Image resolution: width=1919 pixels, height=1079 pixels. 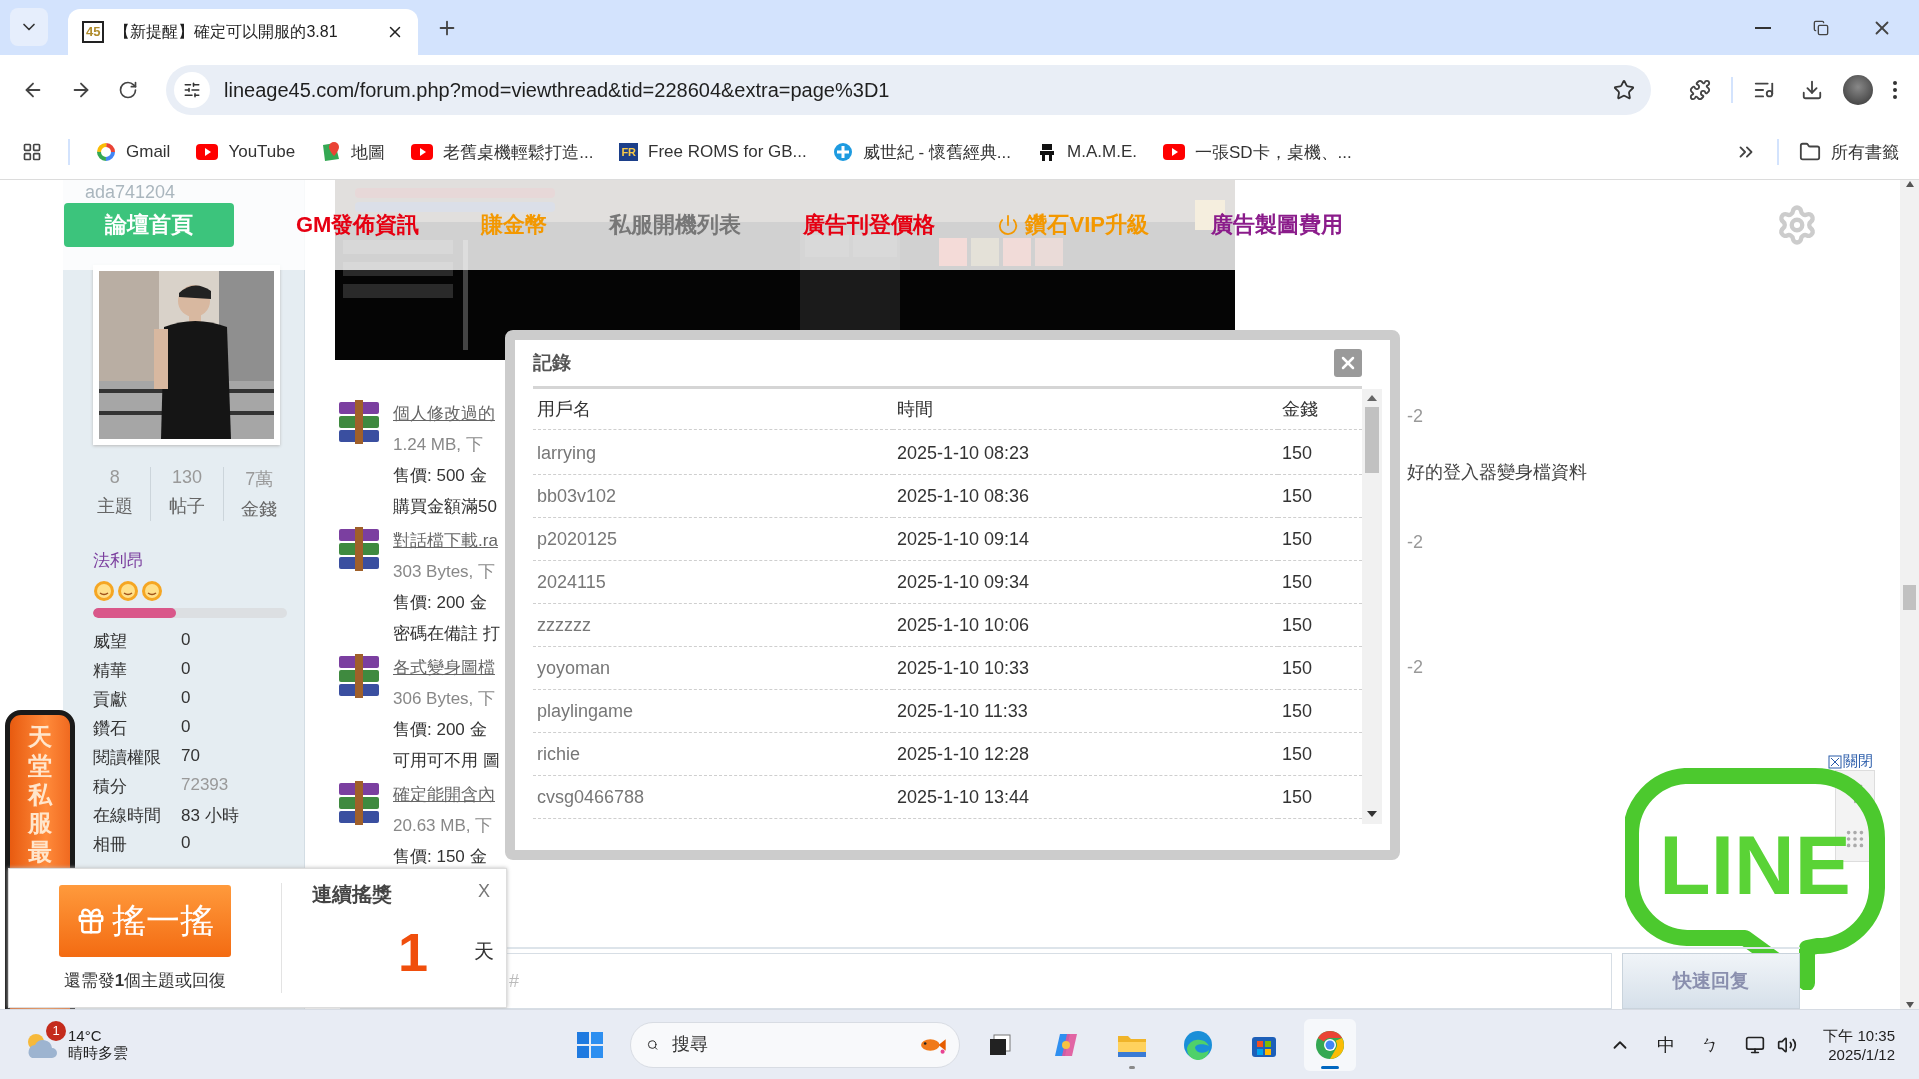 What do you see at coordinates (1087, 152) in the screenshot?
I see `bookmark: M.A.M.E.` at bounding box center [1087, 152].